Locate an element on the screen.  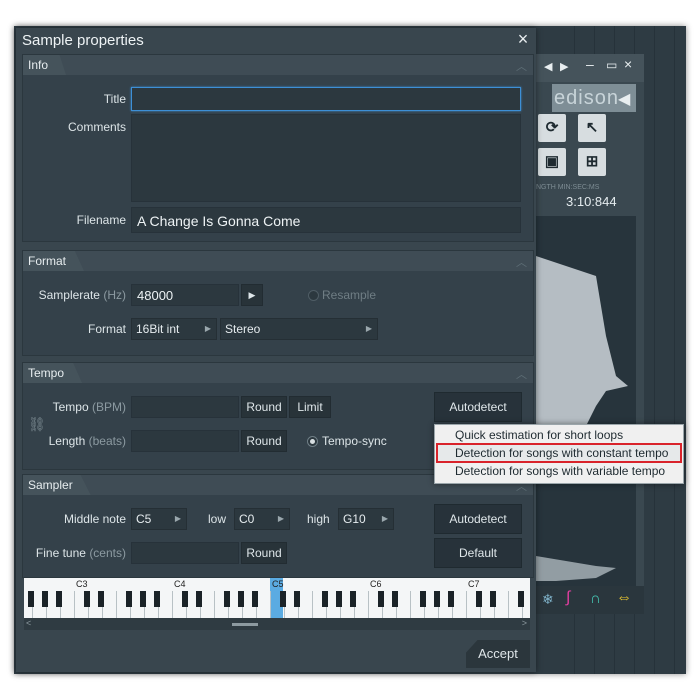
length-round-button: Round is located at coordinates (264, 441).